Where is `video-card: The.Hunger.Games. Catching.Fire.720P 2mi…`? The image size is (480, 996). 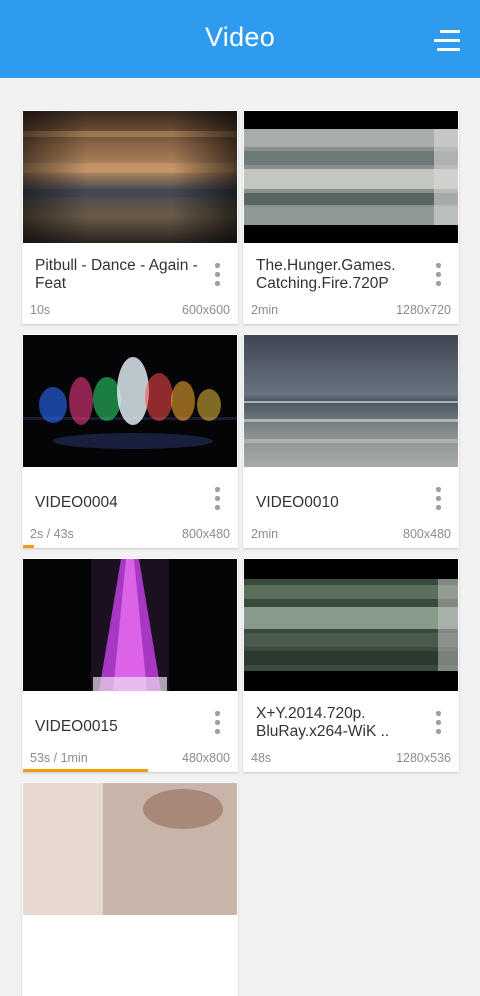
video-card: The.Hunger.Games. Catching.Fire.720P 2mi… is located at coordinates (351, 217).